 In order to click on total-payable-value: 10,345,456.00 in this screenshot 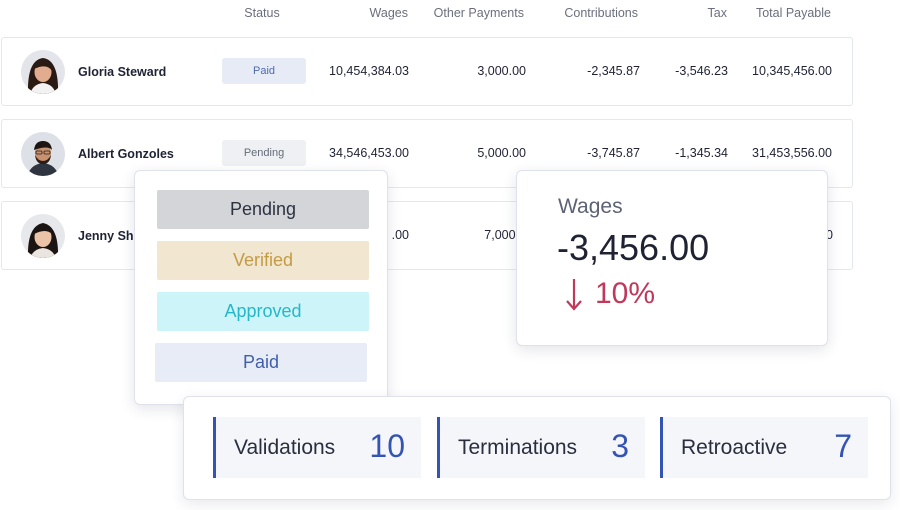, I will do `click(792, 71)`.